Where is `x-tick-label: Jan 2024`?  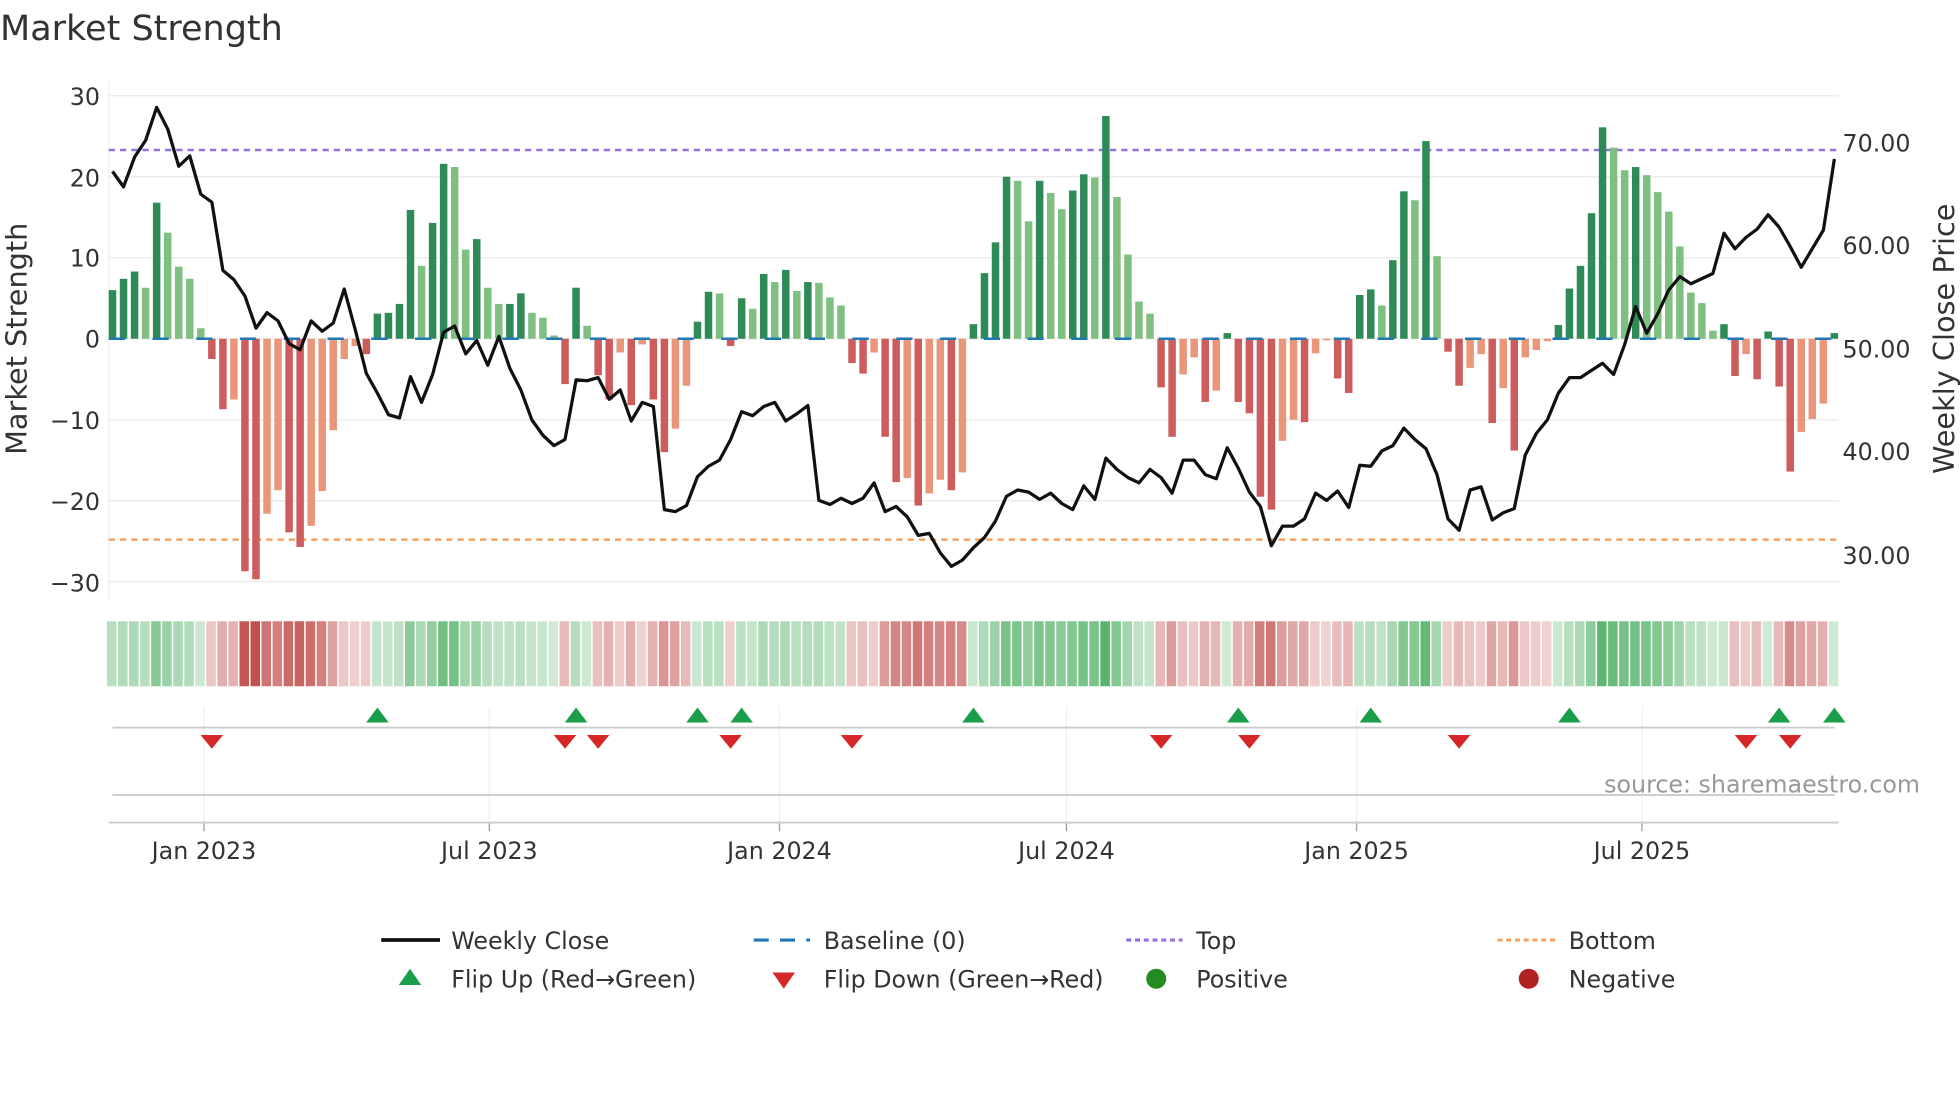 x-tick-label: Jan 2024 is located at coordinates (778, 851).